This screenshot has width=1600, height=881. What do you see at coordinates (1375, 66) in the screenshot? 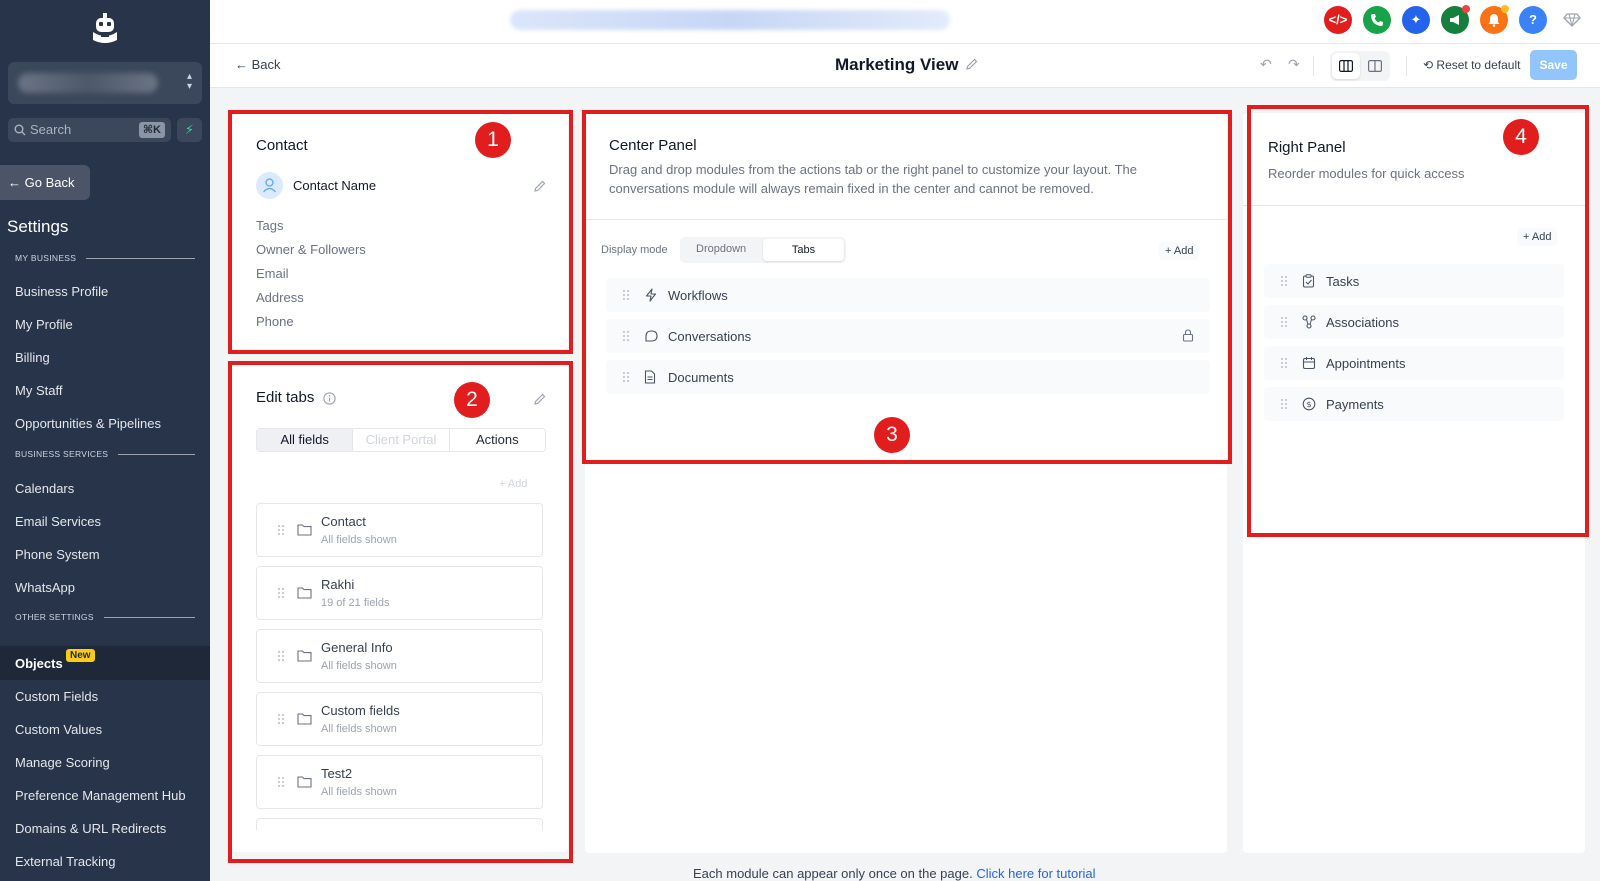
I see `two-column-icon` at bounding box center [1375, 66].